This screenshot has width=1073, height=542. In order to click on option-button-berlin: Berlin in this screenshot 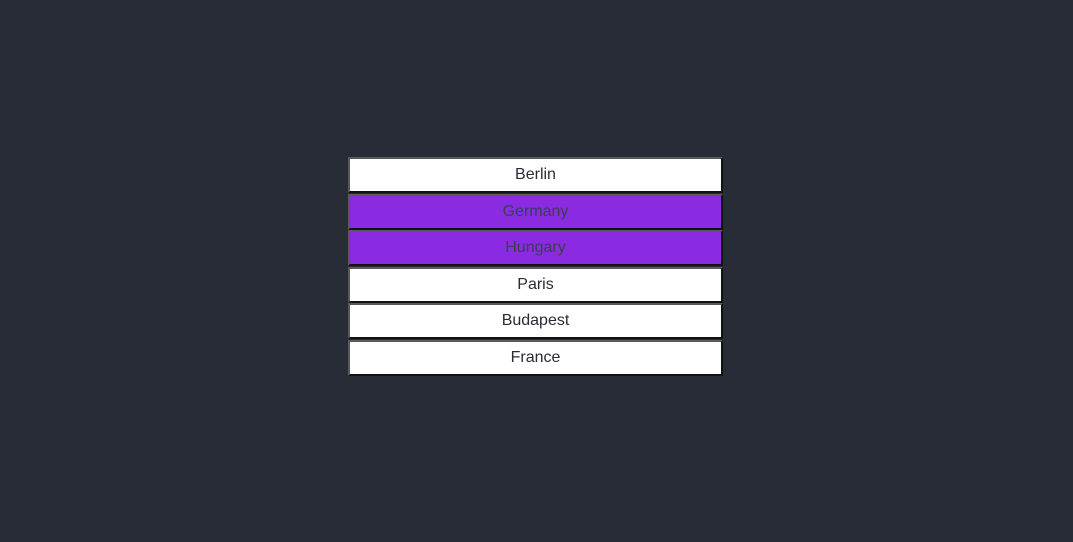, I will do `click(535, 175)`.